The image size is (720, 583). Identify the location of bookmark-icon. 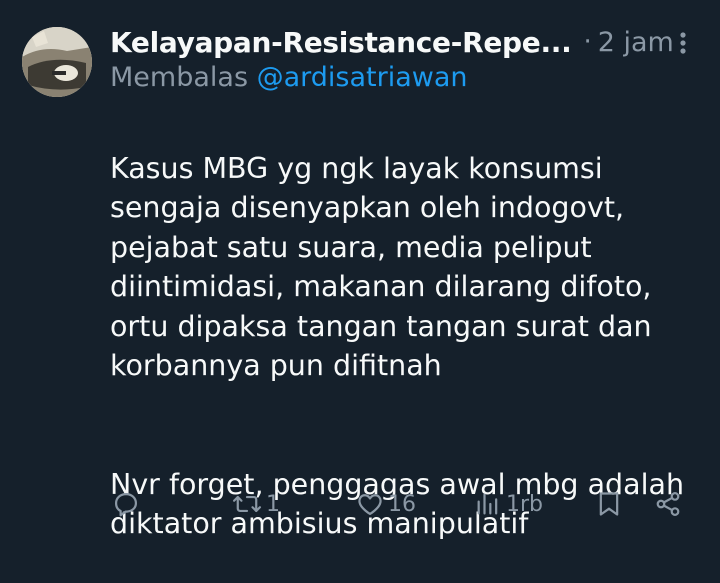
(609, 504).